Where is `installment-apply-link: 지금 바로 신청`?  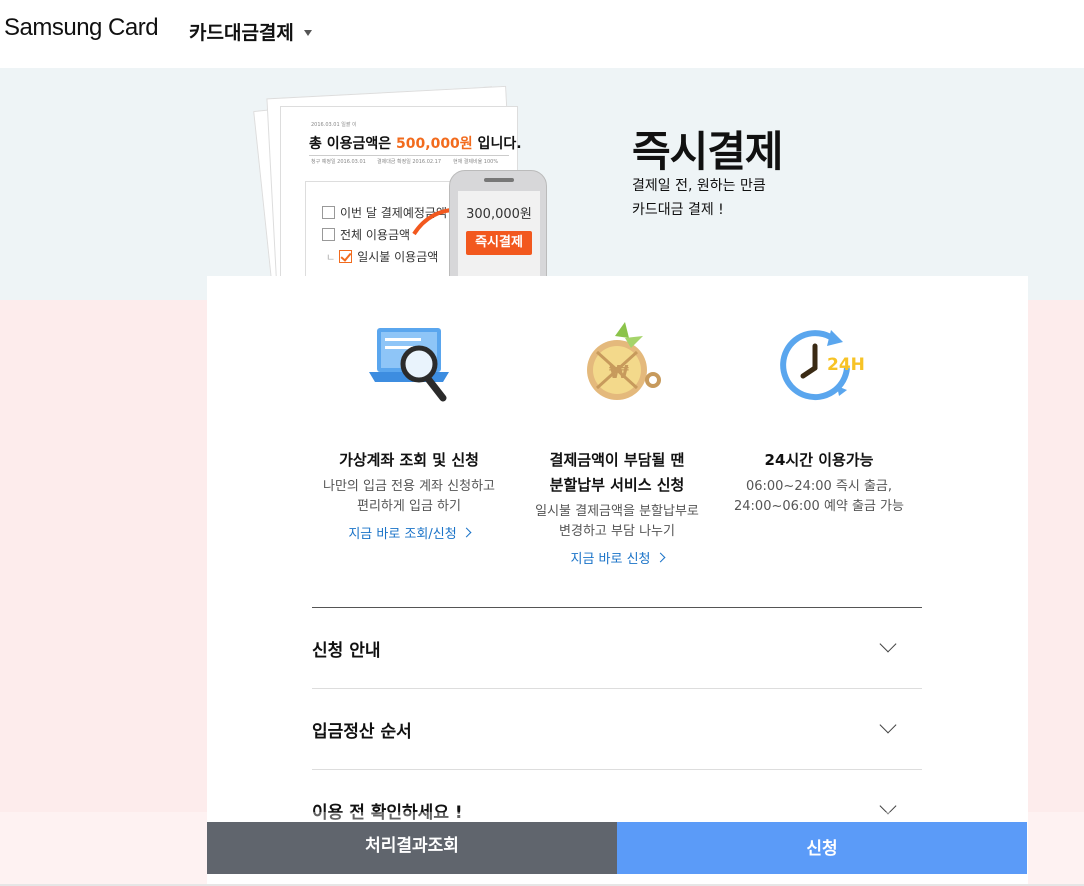 installment-apply-link: 지금 바로 신청 is located at coordinates (617, 557).